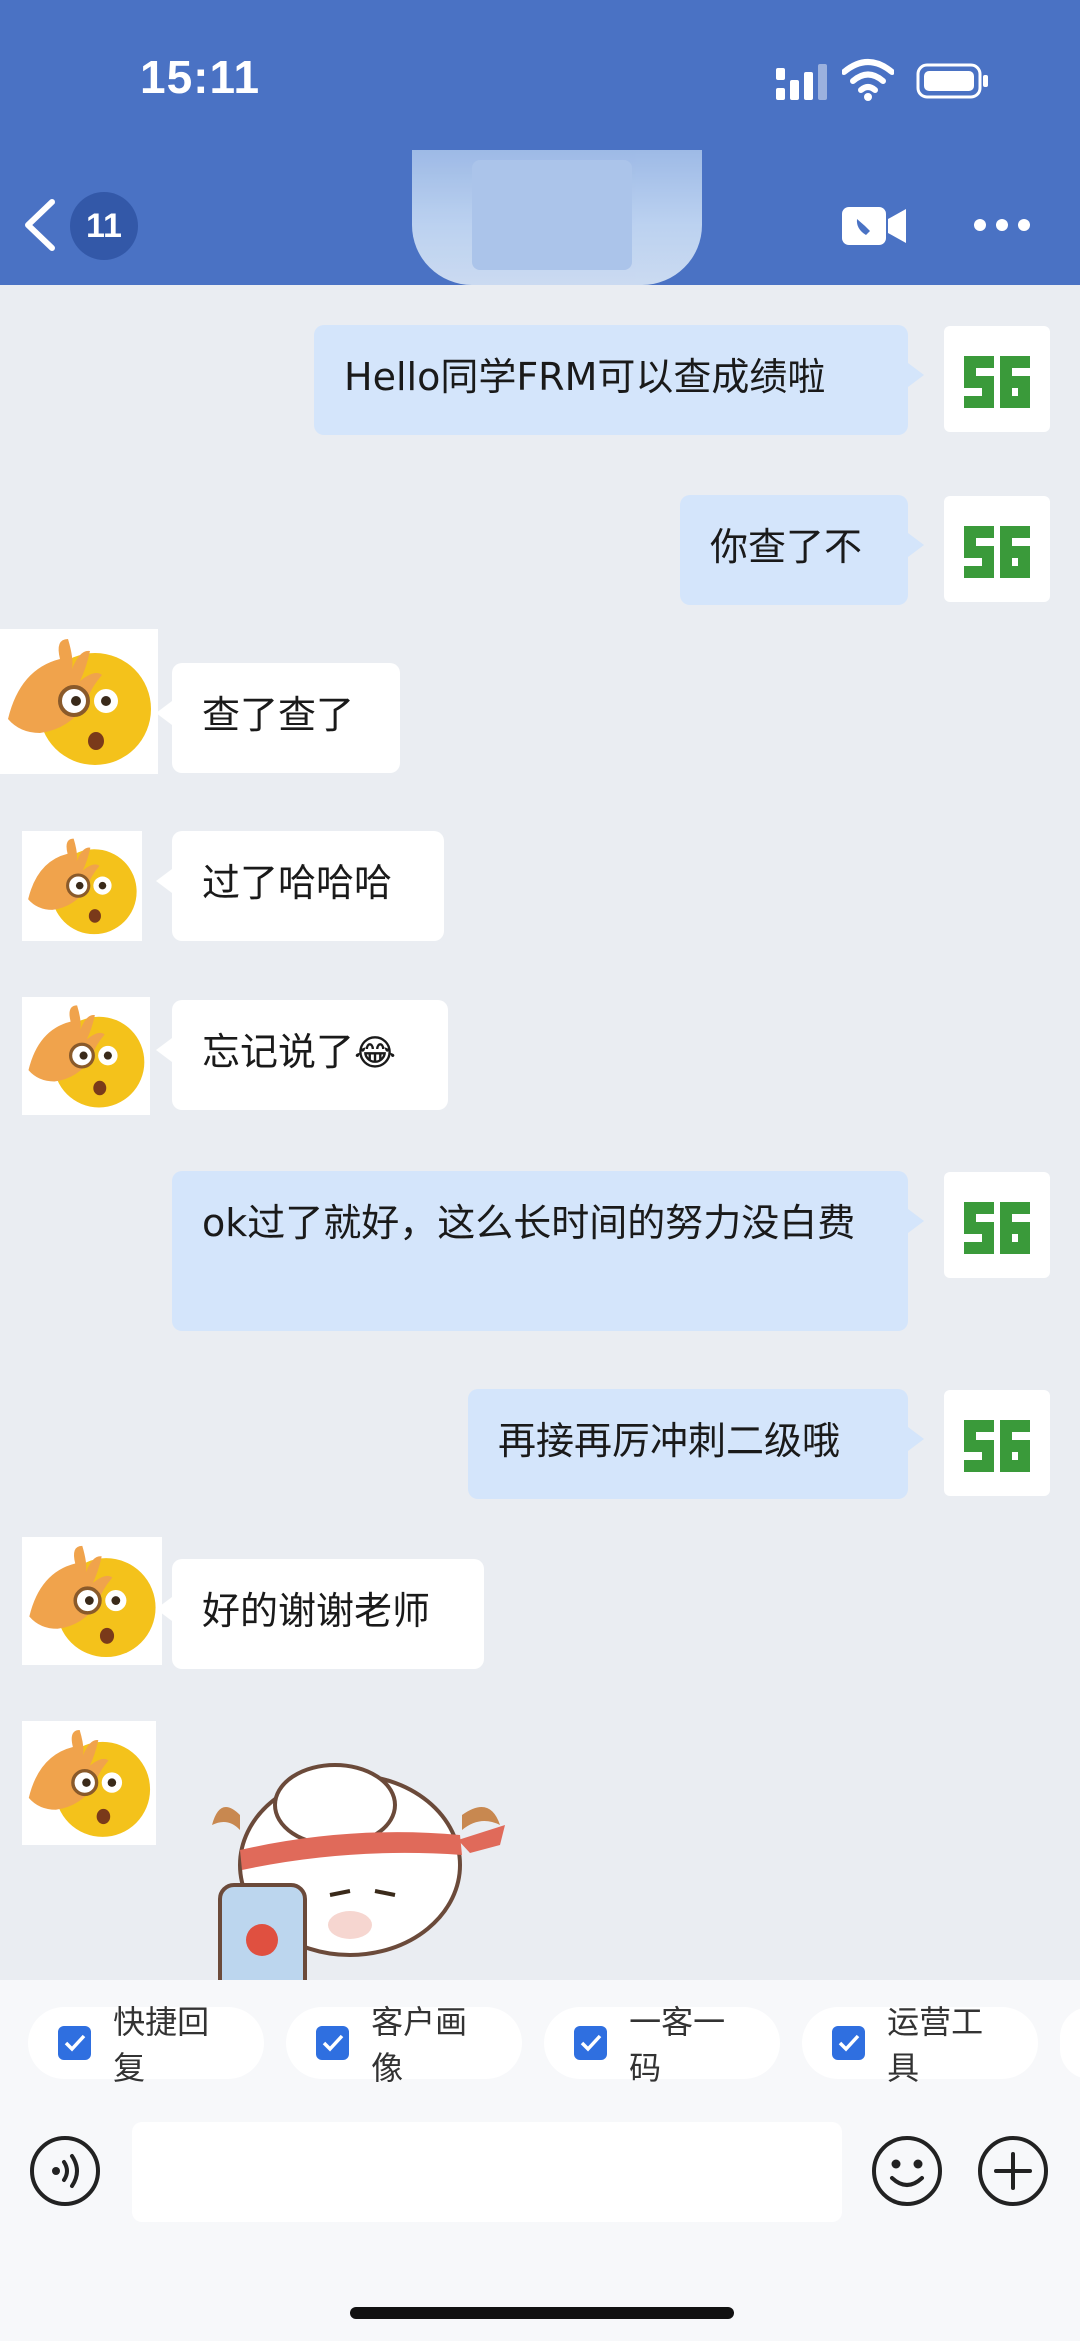  What do you see at coordinates (542, 2313) in the screenshot?
I see `home-indicator` at bounding box center [542, 2313].